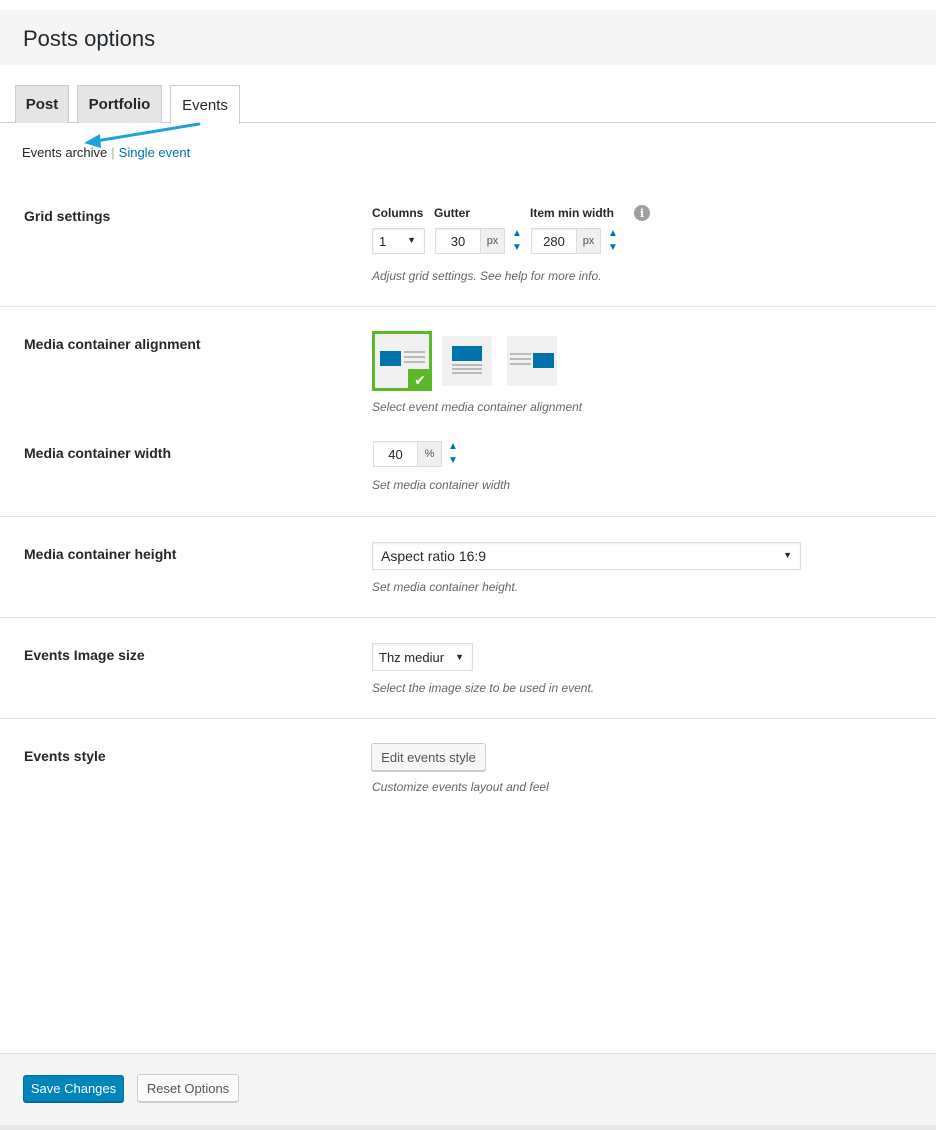 The height and width of the screenshot is (1130, 936). I want to click on tab-portfolio: Portfolio, so click(119, 104).